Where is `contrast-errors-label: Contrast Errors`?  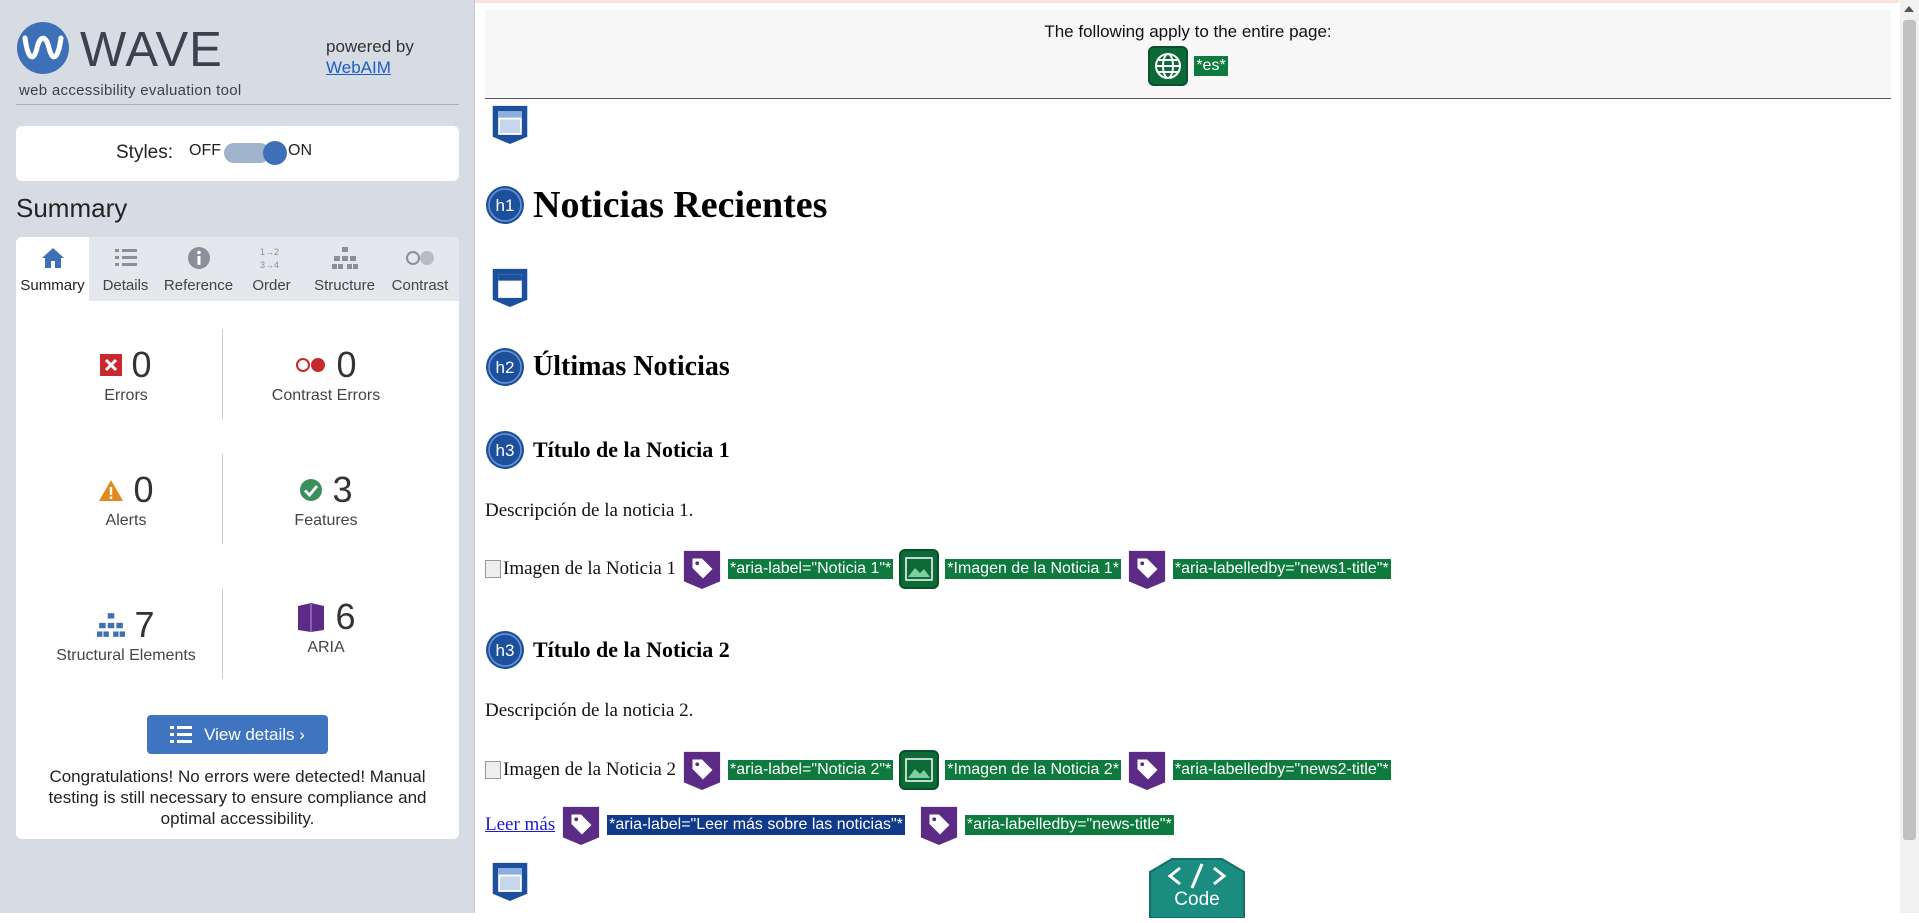
contrast-errors-label: Contrast Errors is located at coordinates (326, 395).